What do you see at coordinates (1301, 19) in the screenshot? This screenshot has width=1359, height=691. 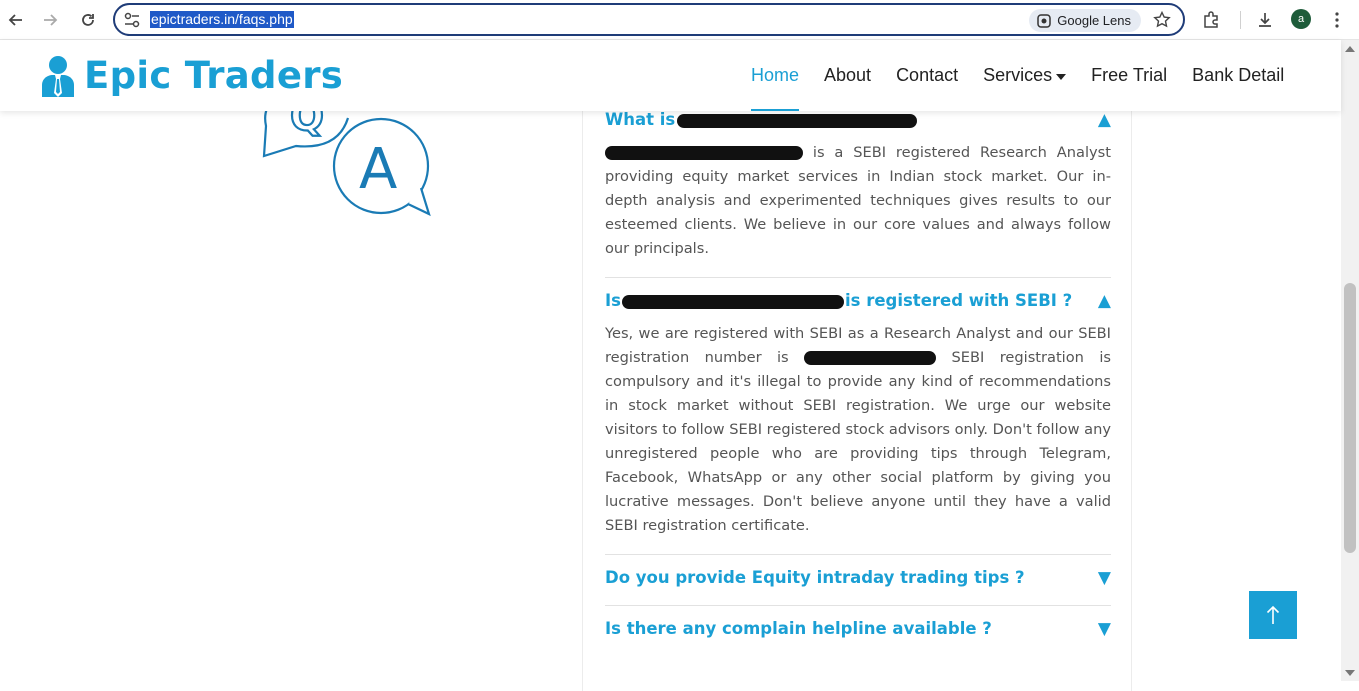 I see `profile-avatar: a` at bounding box center [1301, 19].